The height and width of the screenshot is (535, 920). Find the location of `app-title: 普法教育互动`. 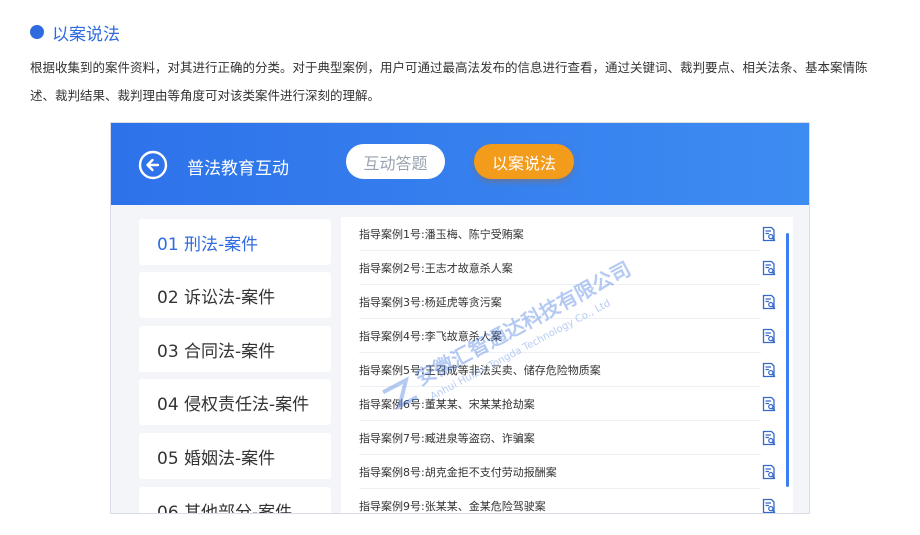

app-title: 普法教育互动 is located at coordinates (238, 169).